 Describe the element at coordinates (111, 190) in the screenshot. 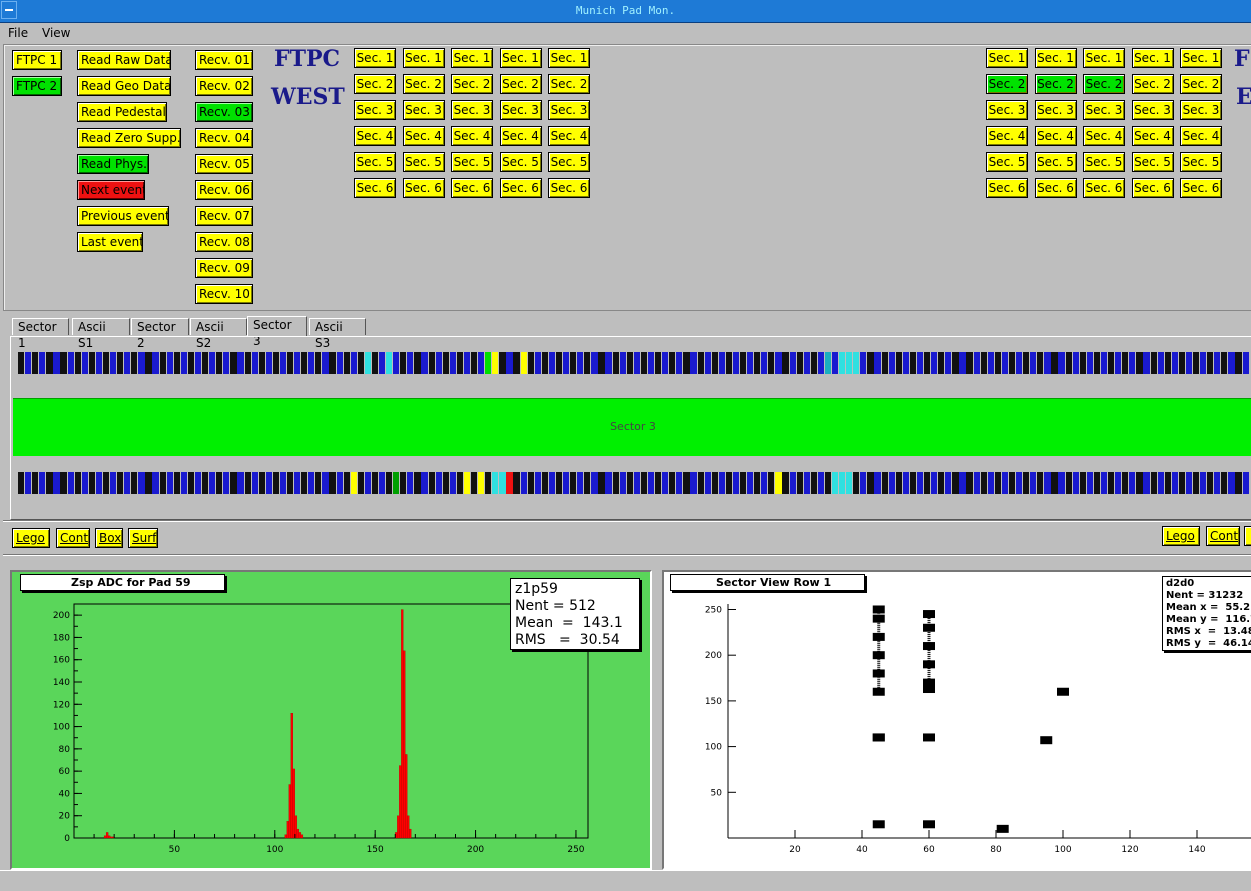

I see `next-event-button: Next event` at that location.